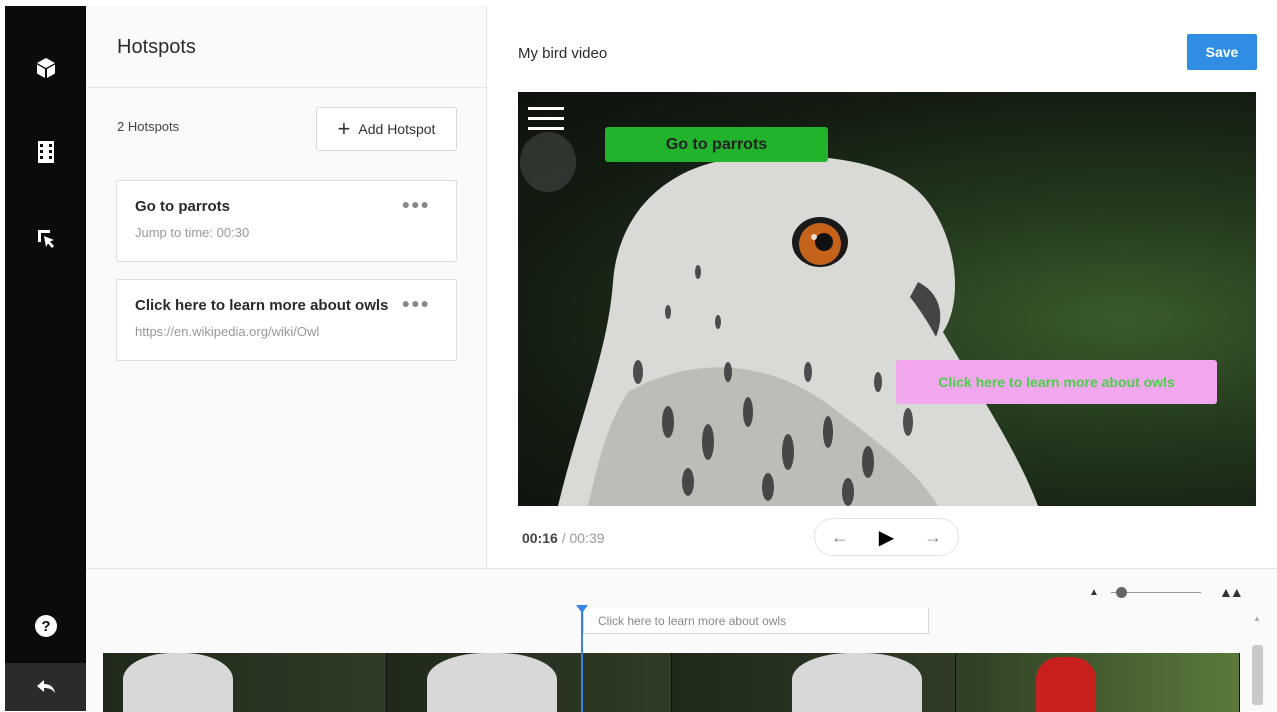 The height and width of the screenshot is (712, 1277). I want to click on time-display: 00:16 / 00:39, so click(563, 538).